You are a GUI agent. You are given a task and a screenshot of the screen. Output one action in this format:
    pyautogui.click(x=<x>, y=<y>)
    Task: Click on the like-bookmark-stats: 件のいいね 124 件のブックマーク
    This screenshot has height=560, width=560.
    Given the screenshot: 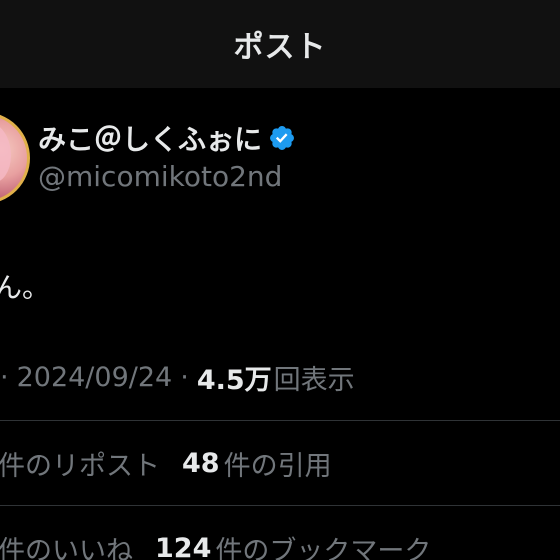 What is the action you would take?
    pyautogui.click(x=215, y=544)
    